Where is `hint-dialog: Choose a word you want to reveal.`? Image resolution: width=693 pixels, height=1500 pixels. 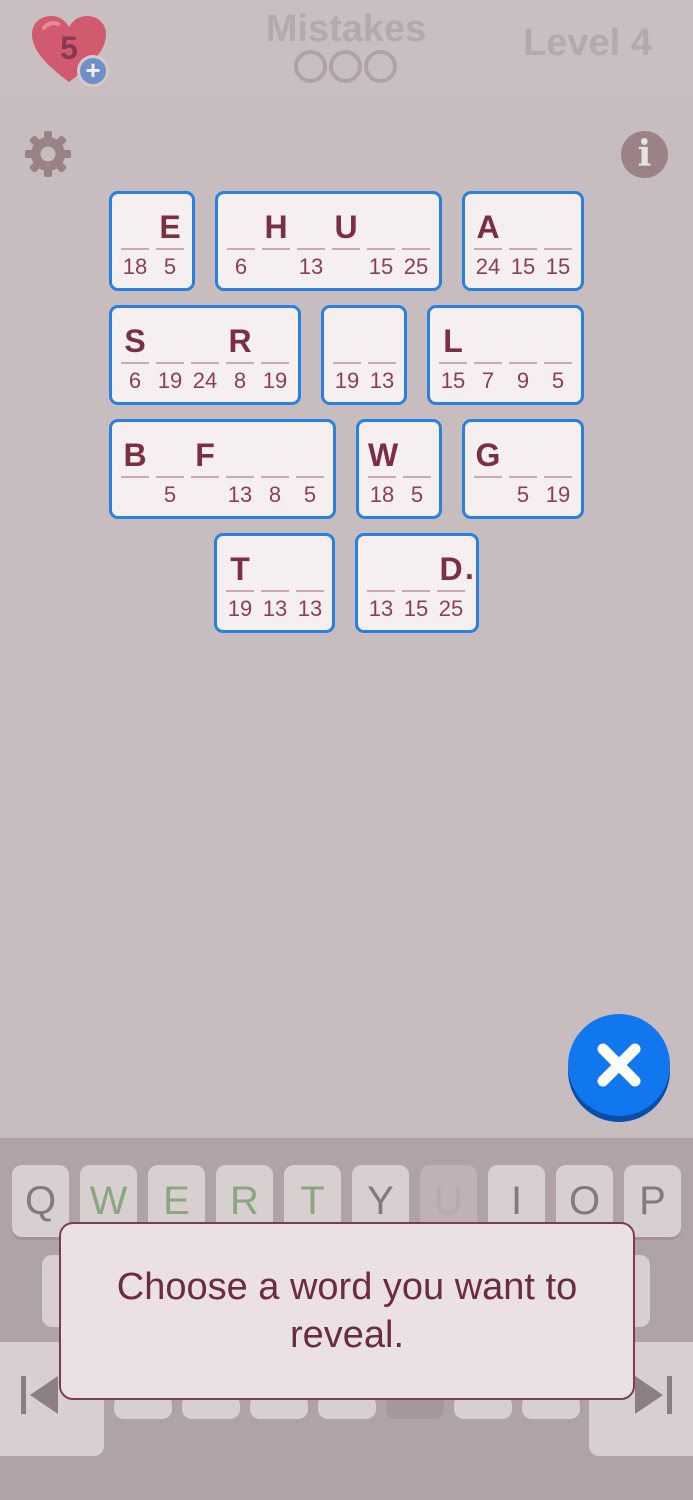
hint-dialog: Choose a word you want to reveal. is located at coordinates (347, 1311).